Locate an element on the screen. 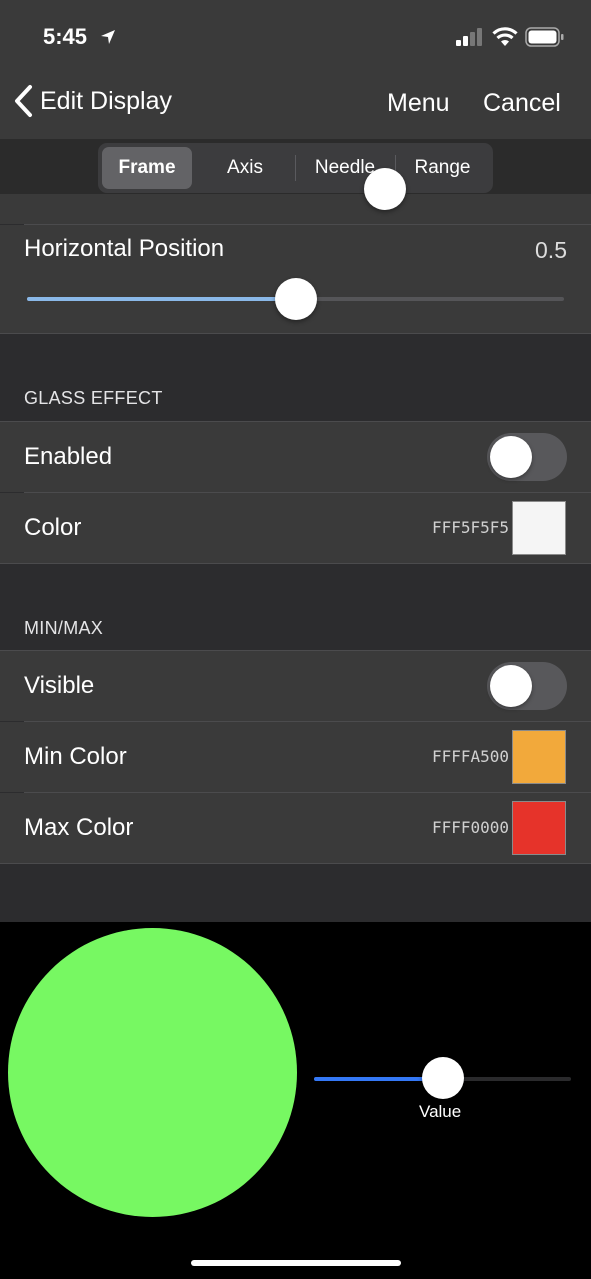  chevron-left-icon is located at coordinates (23, 101).